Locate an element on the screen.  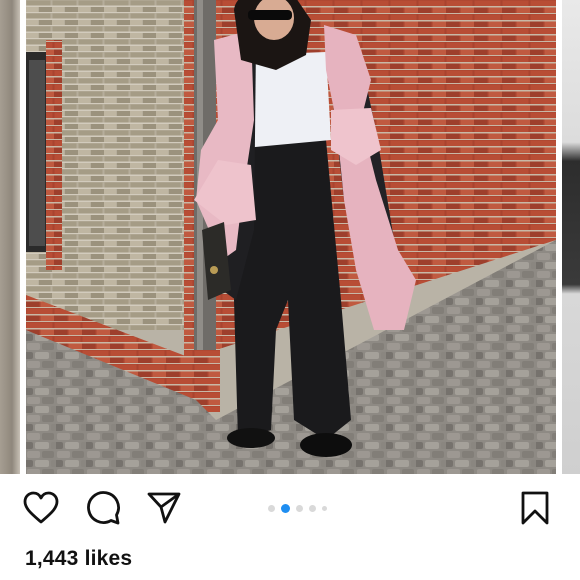
next-slide-peek is located at coordinates (571, 237).